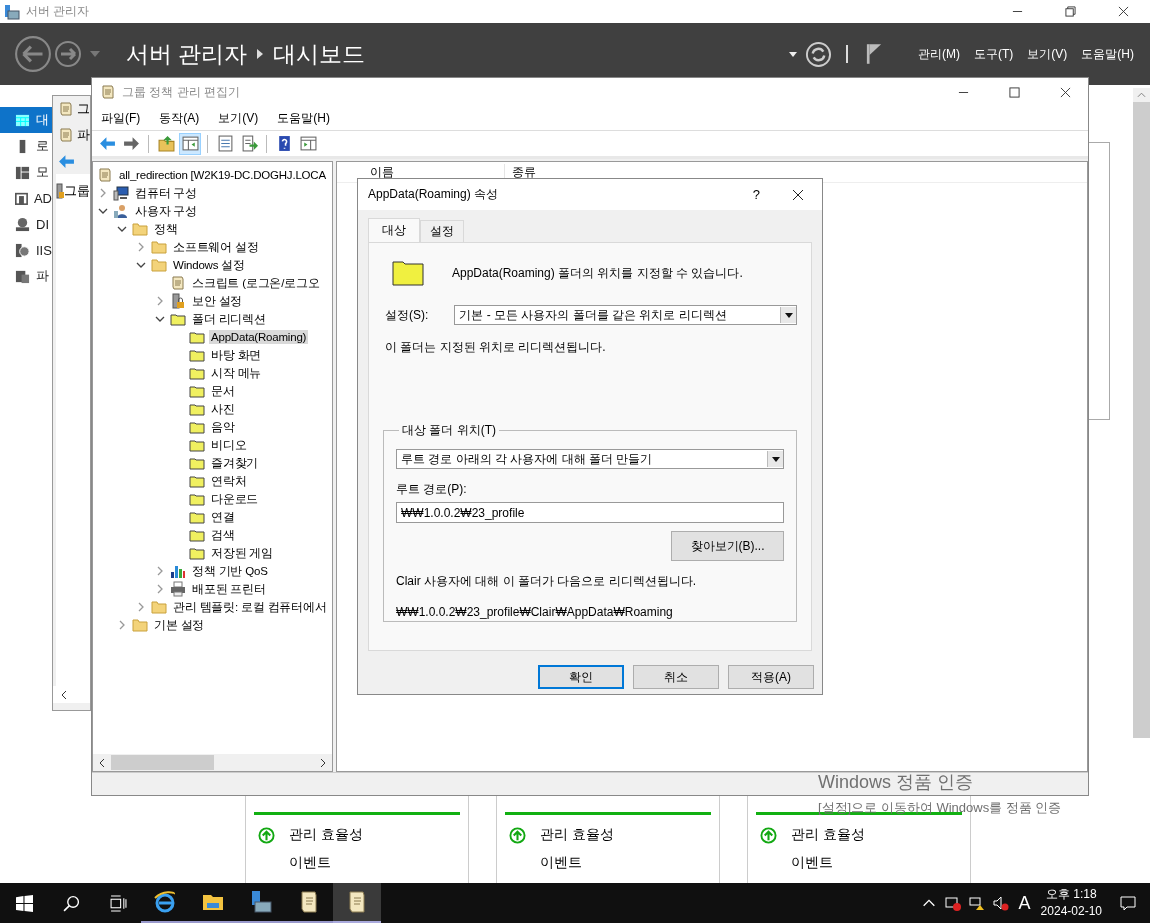  What do you see at coordinates (223, 427) in the screenshot?
I see `tree-item: 음악` at bounding box center [223, 427].